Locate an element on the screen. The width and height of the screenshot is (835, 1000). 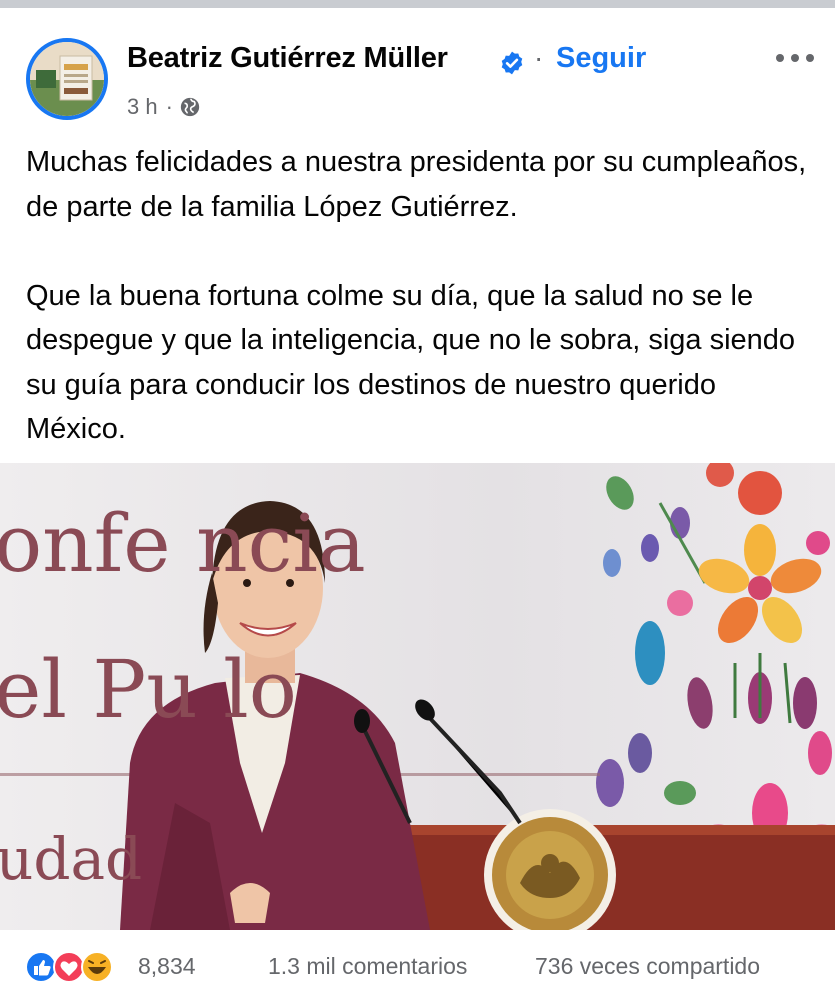
author-name: Beatriz Gutiérrez Müller is located at coordinates (287, 58).